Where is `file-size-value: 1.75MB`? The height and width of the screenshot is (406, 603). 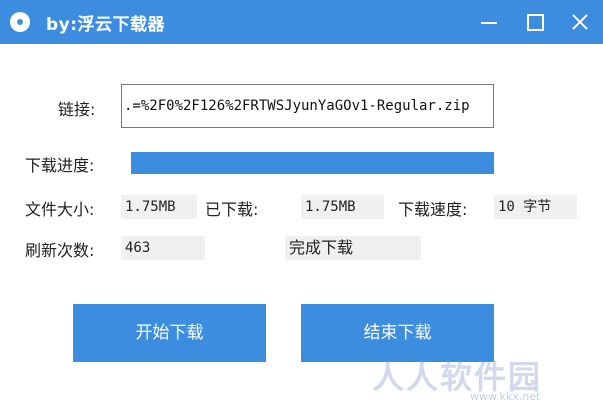 file-size-value: 1.75MB is located at coordinates (159, 207).